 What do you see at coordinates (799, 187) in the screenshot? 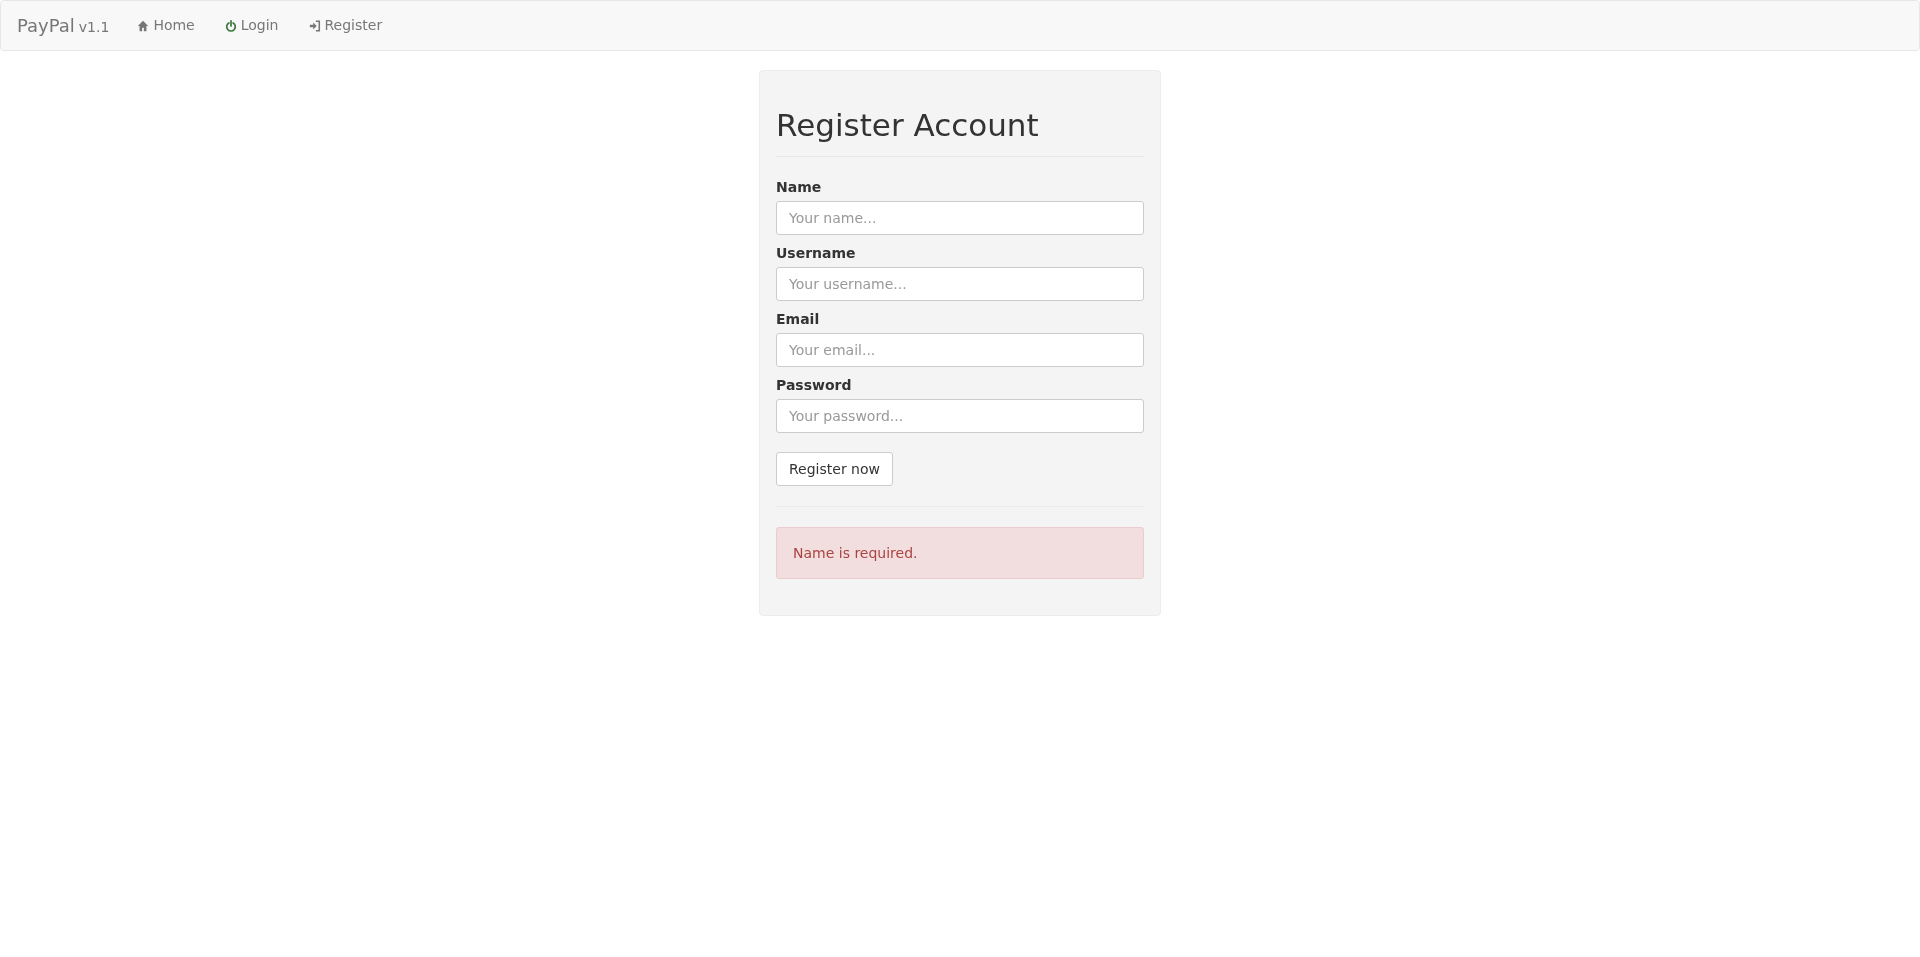
I see `field-label: Name` at bounding box center [799, 187].